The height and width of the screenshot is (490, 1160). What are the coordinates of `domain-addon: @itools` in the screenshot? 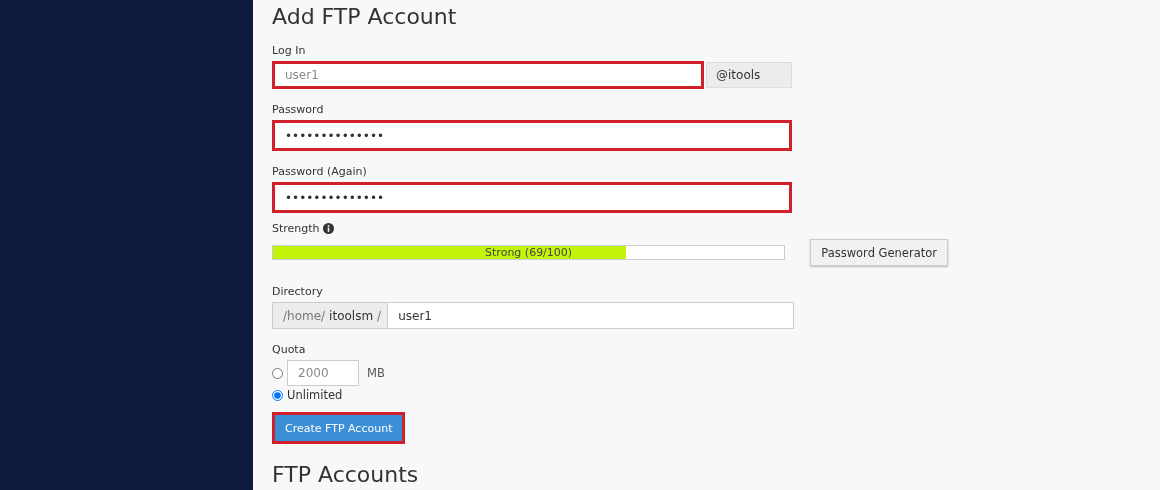 It's located at (749, 75).